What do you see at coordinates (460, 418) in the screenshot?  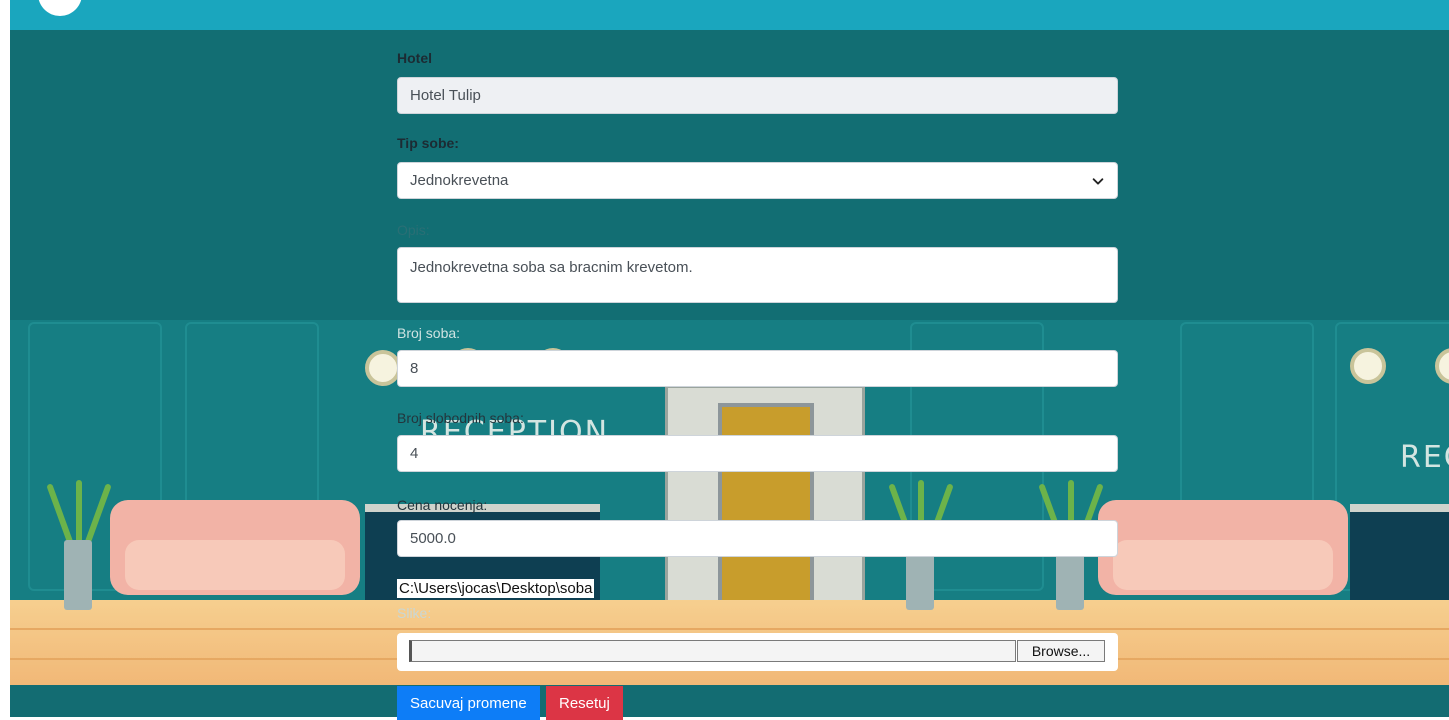 I see `free-rooms-label: Broj slobodnih soba:` at bounding box center [460, 418].